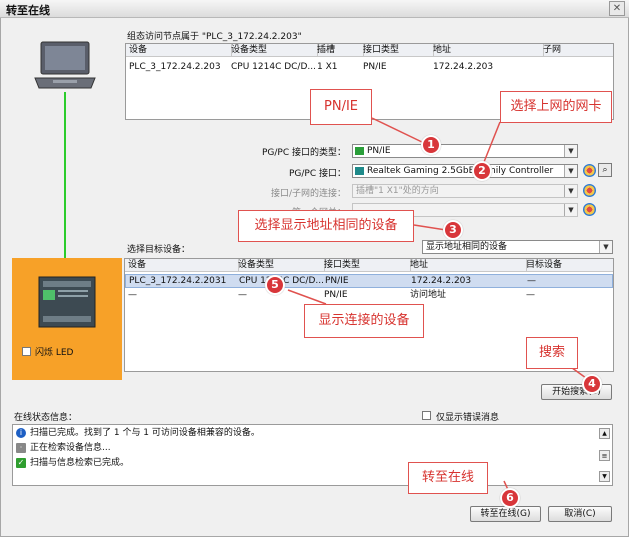 This screenshot has width=629, height=537. What do you see at coordinates (448, 478) in the screenshot?
I see `annotation-go-online: 转至在线` at bounding box center [448, 478].